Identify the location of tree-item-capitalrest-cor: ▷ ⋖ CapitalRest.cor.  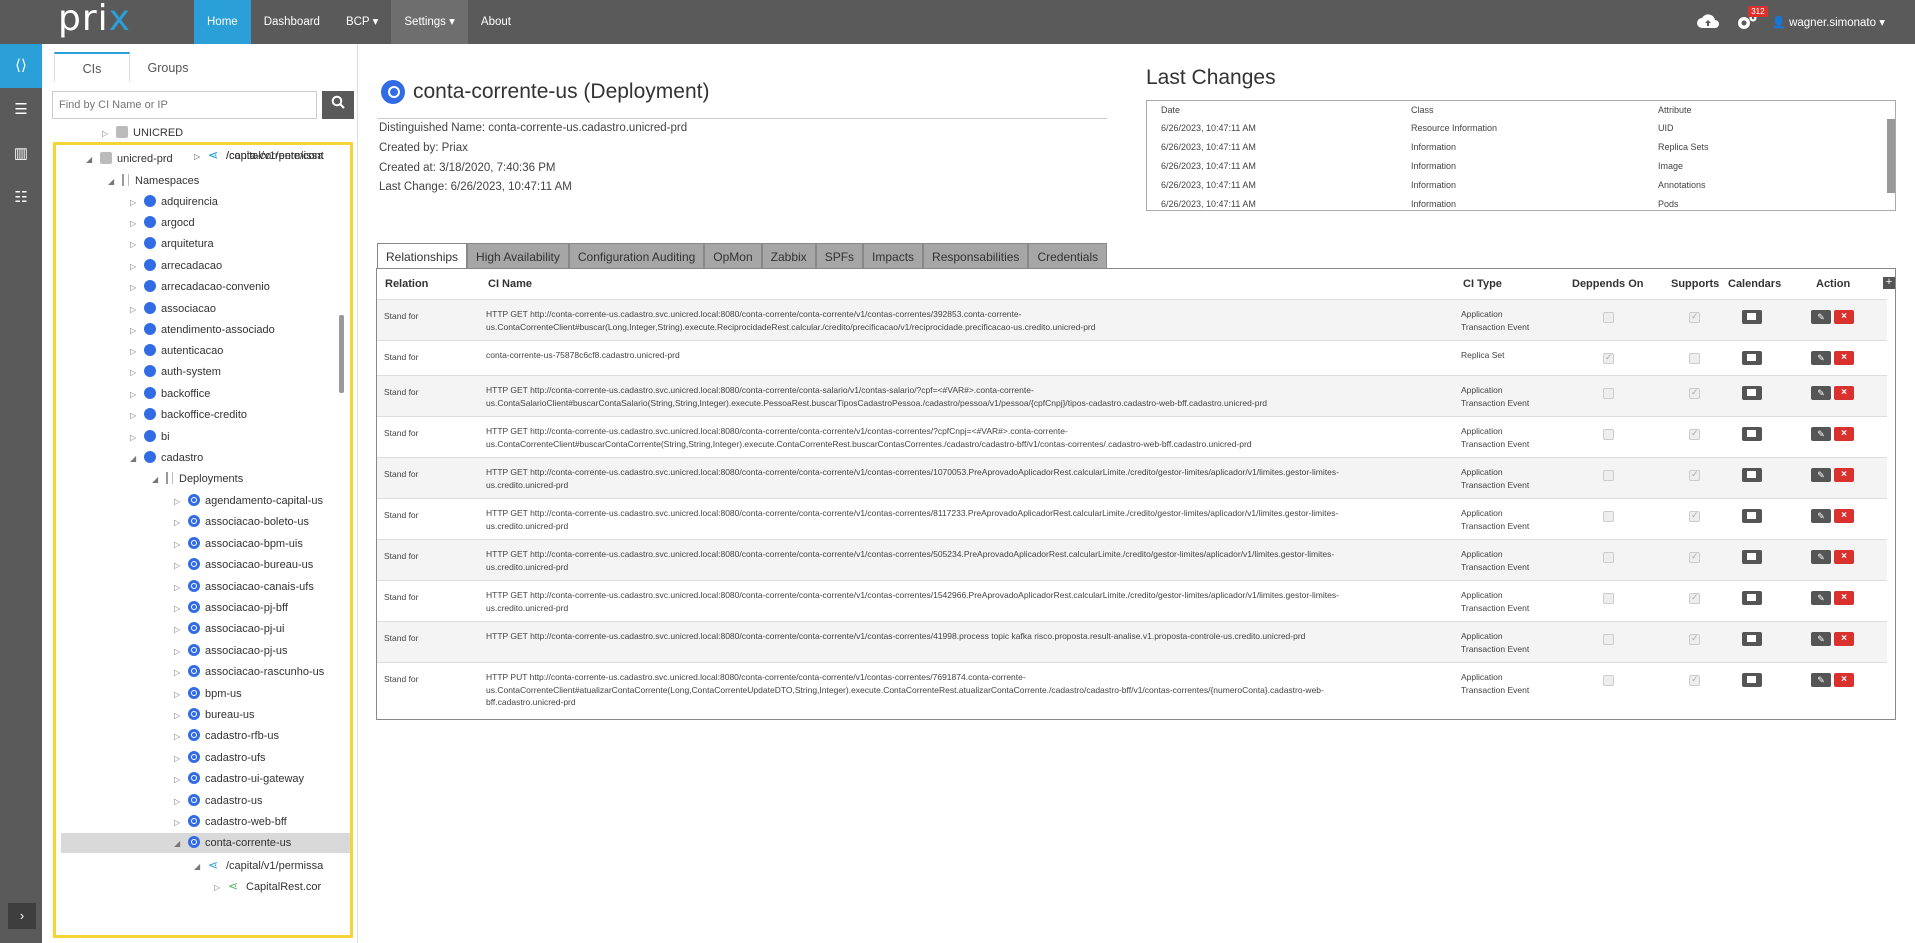
(267, 886).